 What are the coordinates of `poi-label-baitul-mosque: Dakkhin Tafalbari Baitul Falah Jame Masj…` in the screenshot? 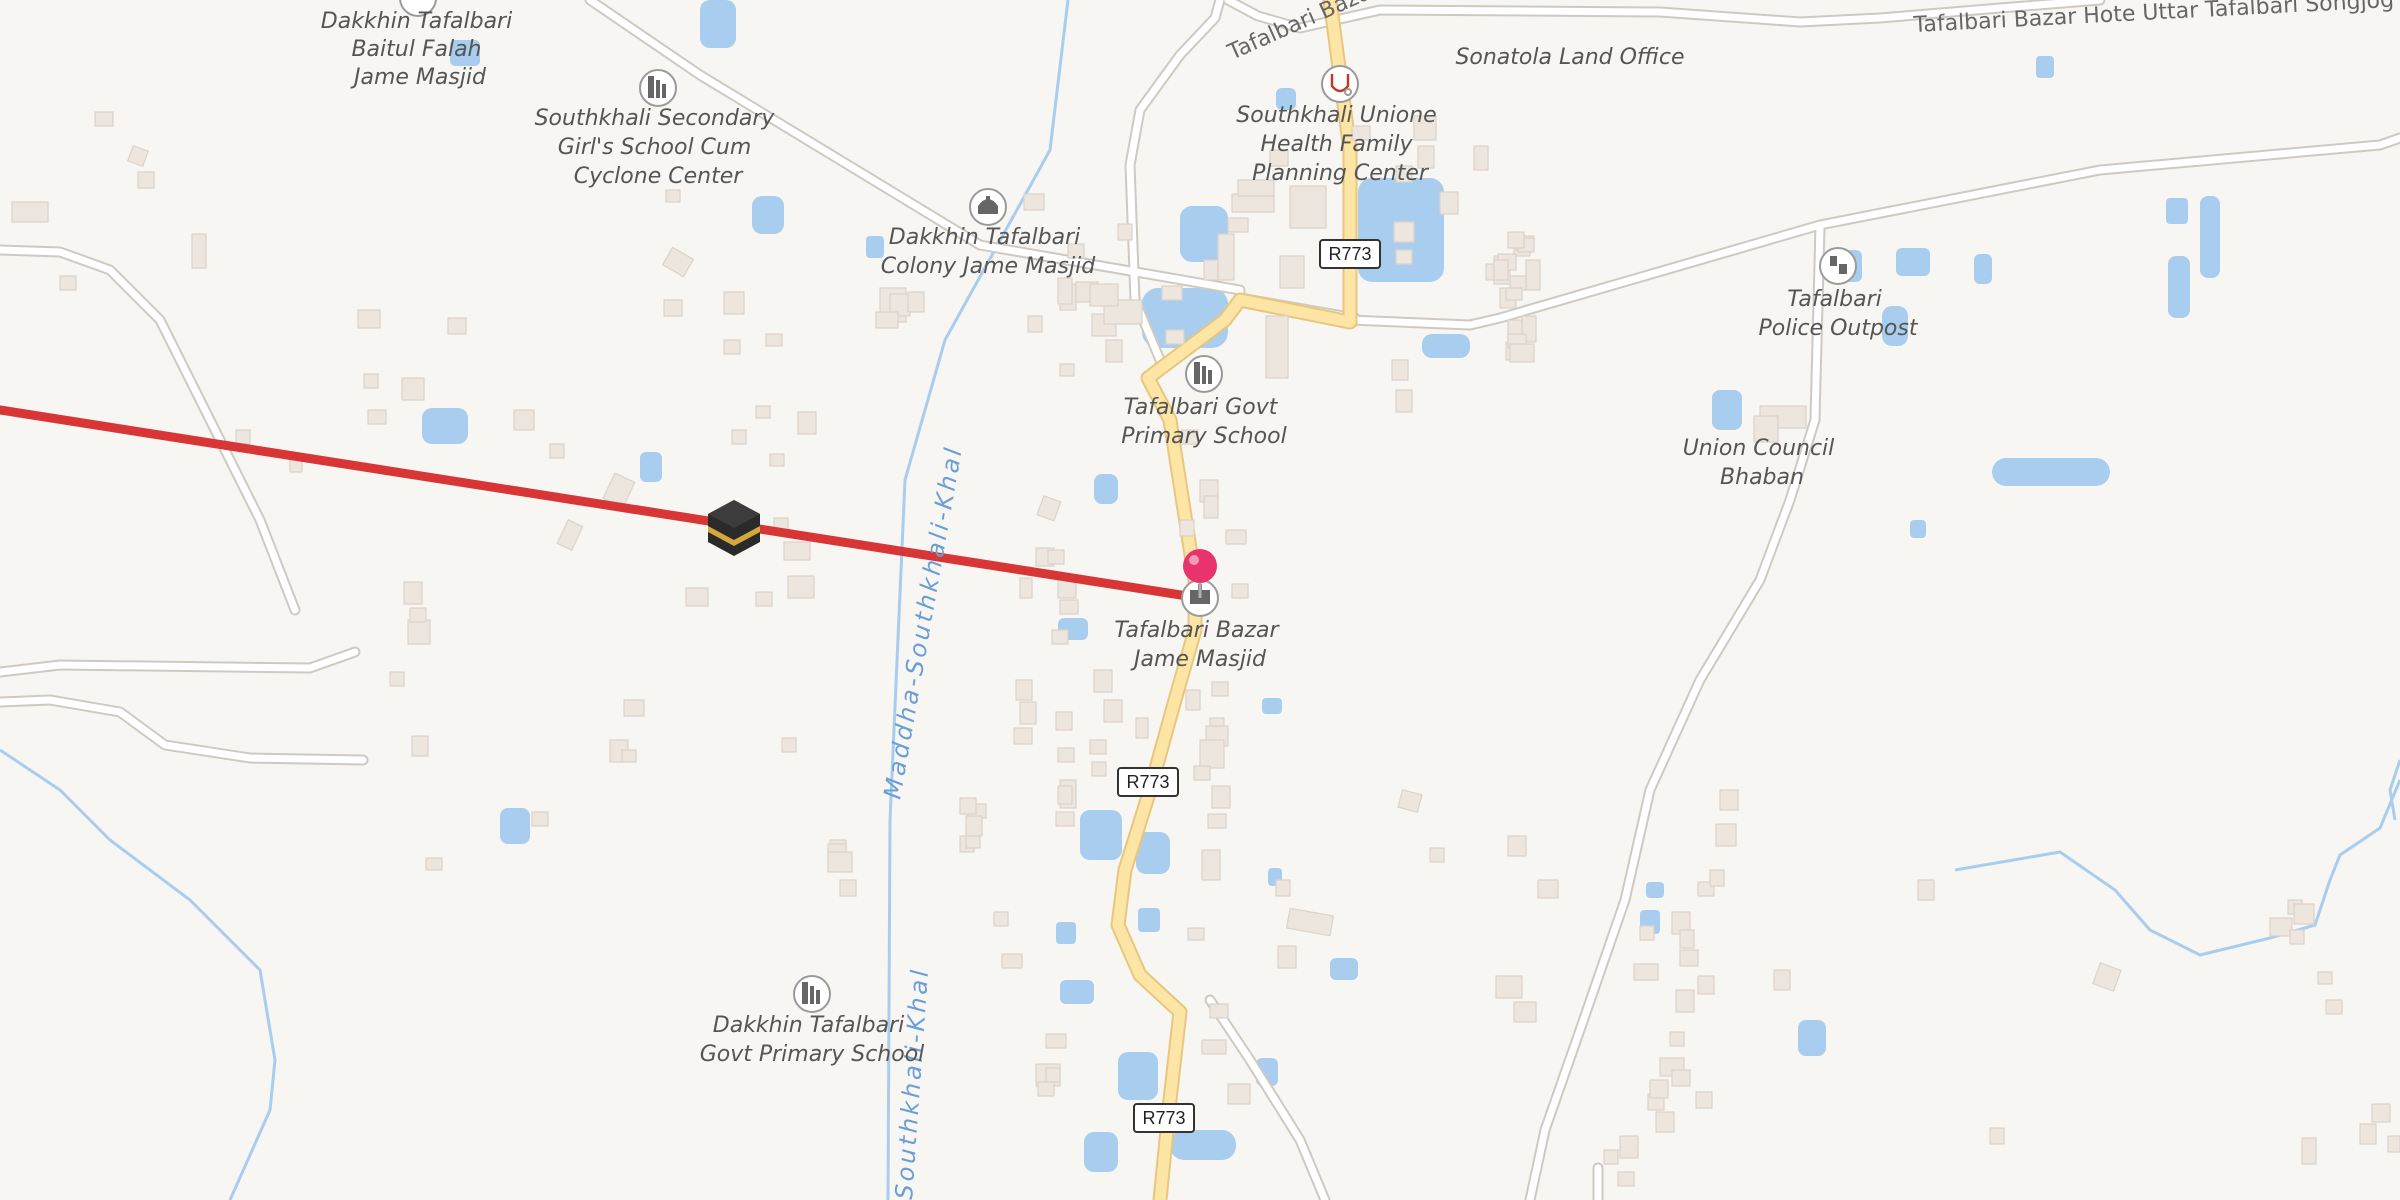 It's located at (420, 49).